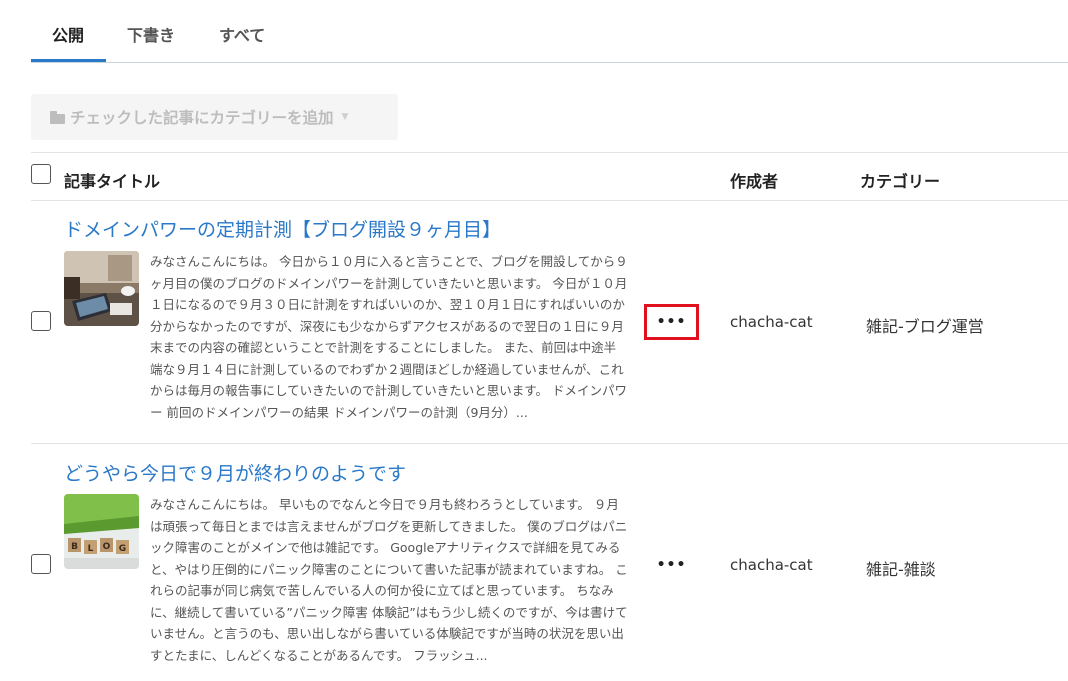  I want to click on post-thumbnail, so click(101, 288).